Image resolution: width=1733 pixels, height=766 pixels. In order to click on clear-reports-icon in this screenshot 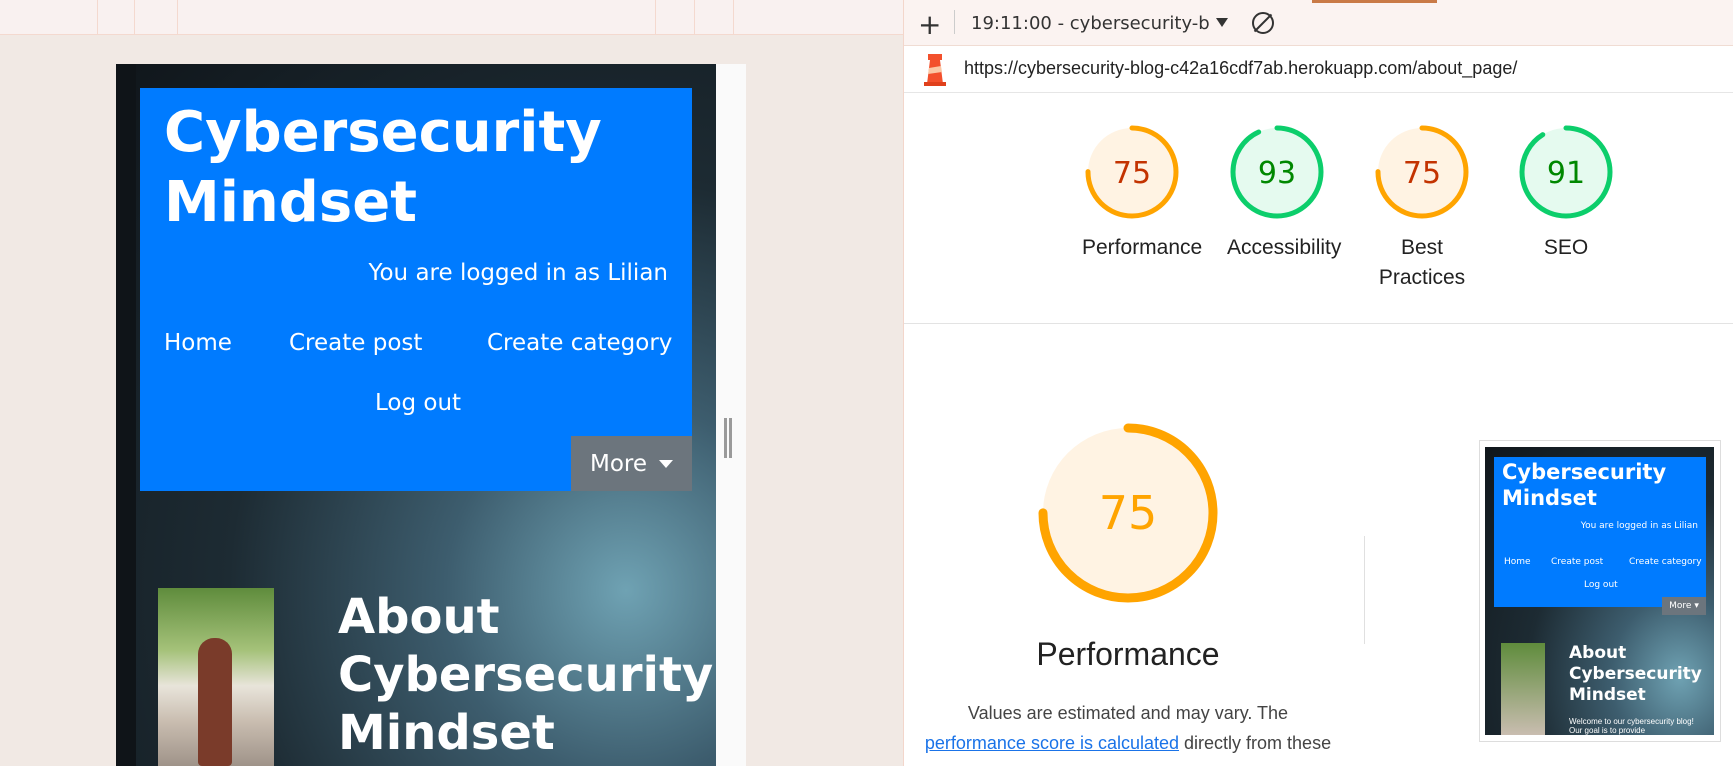, I will do `click(1263, 23)`.